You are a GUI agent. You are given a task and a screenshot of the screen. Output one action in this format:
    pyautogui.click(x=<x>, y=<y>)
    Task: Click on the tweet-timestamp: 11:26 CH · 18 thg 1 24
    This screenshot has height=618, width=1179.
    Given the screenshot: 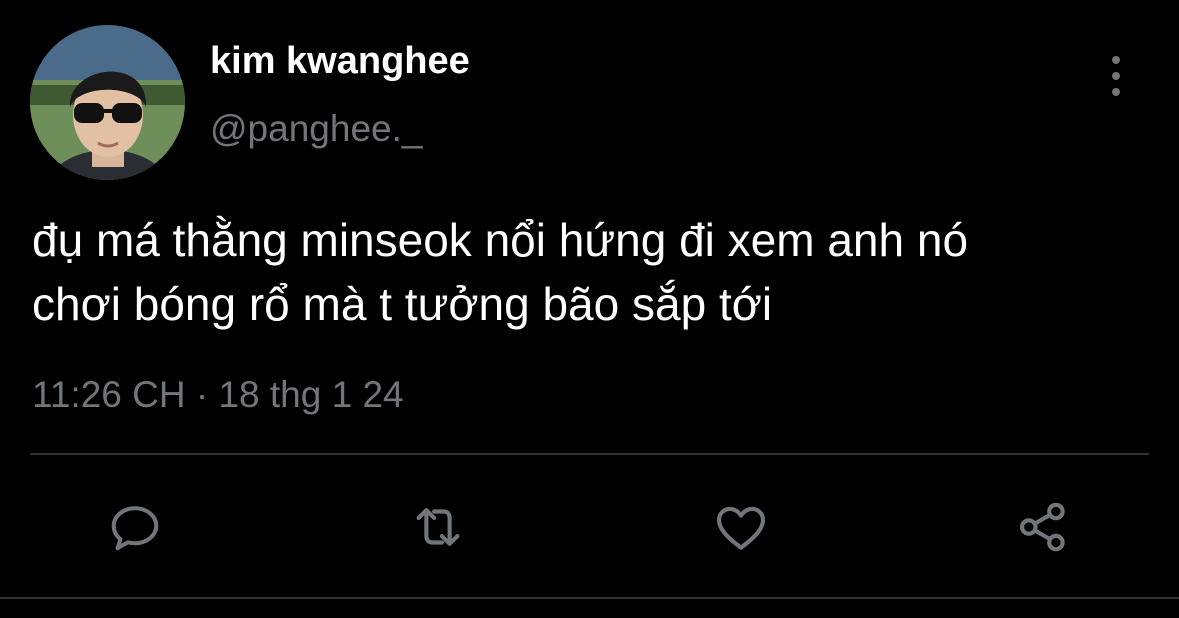 What is the action you would take?
    pyautogui.click(x=218, y=395)
    